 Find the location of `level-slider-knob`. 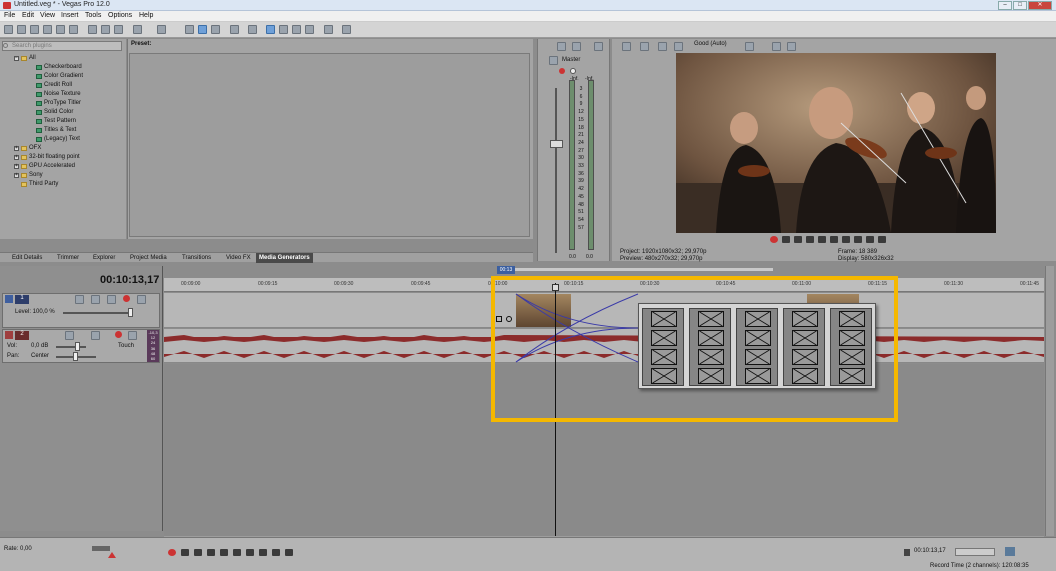

level-slider-knob is located at coordinates (130, 312).